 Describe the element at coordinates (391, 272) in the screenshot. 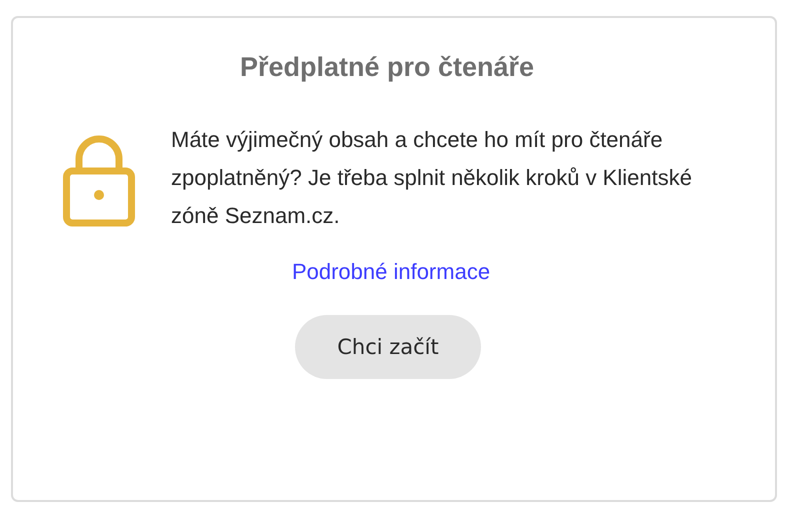

I see `details-link: Podrobné informace` at that location.